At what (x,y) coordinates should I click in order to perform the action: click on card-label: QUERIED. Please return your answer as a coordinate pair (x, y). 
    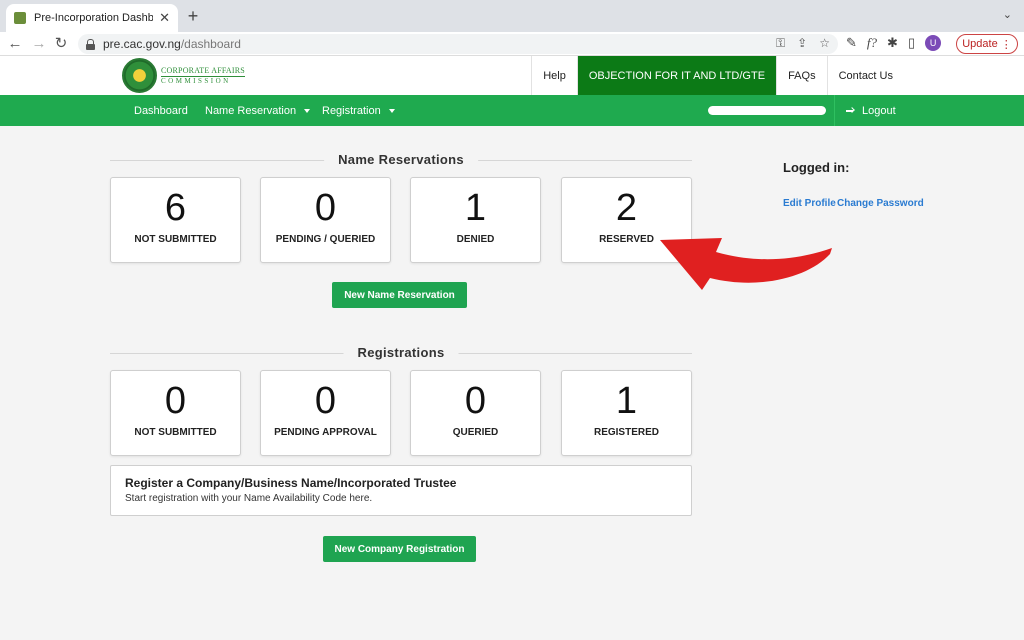
    Looking at the image, I should click on (475, 432).